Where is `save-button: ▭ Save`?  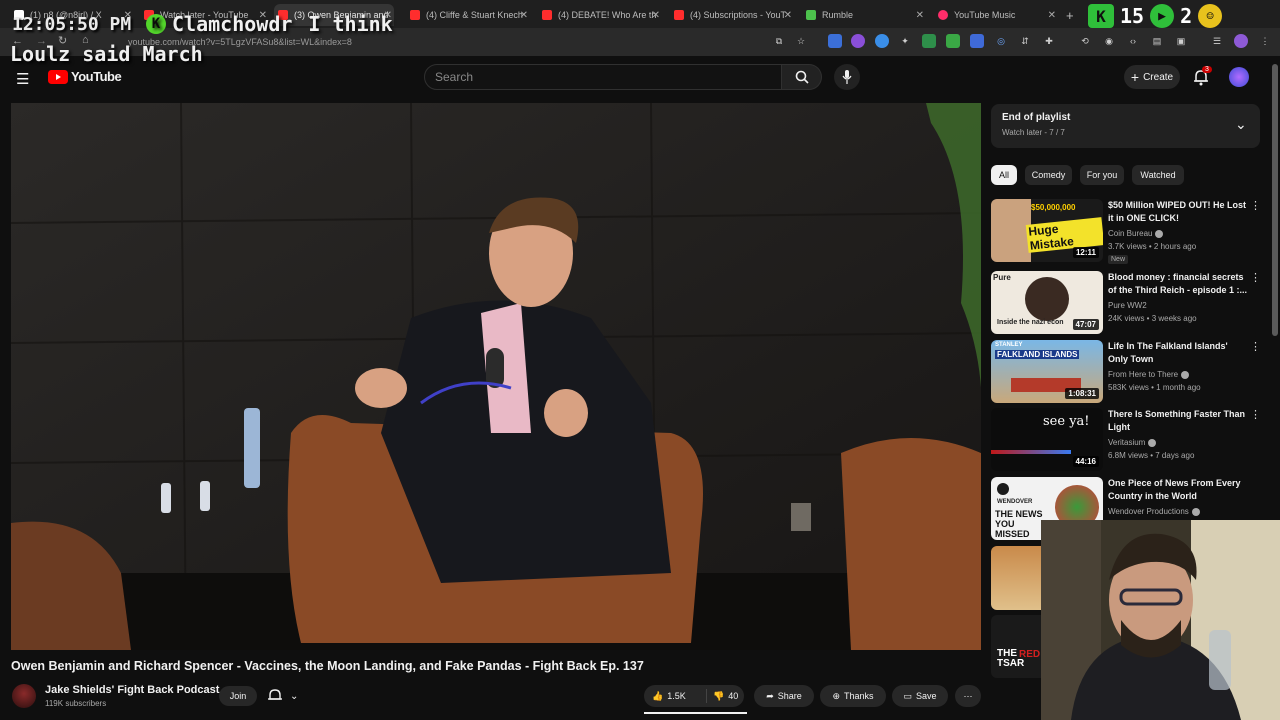 save-button: ▭ Save is located at coordinates (920, 696).